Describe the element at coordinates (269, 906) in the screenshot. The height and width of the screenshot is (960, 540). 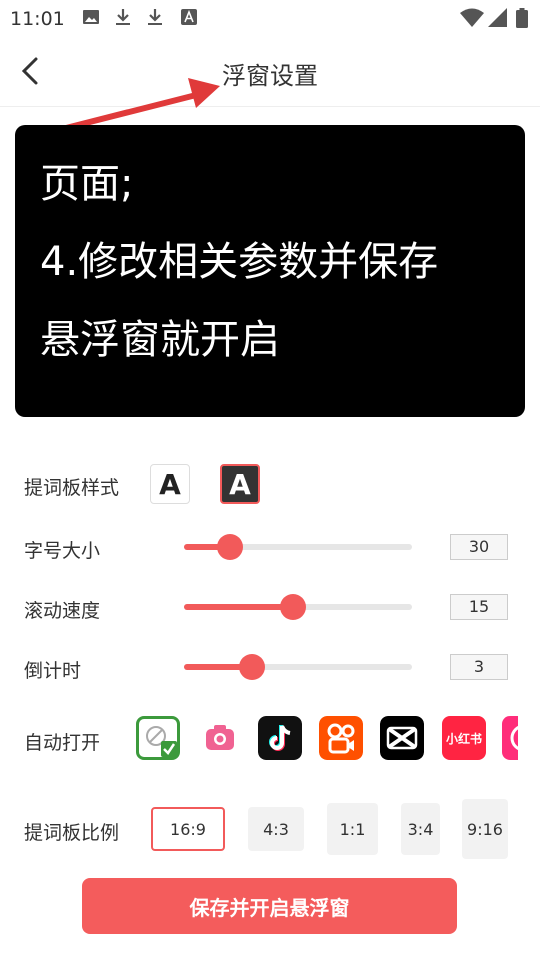
I see `save-and-open-button: 保存并开启悬浮窗` at that location.